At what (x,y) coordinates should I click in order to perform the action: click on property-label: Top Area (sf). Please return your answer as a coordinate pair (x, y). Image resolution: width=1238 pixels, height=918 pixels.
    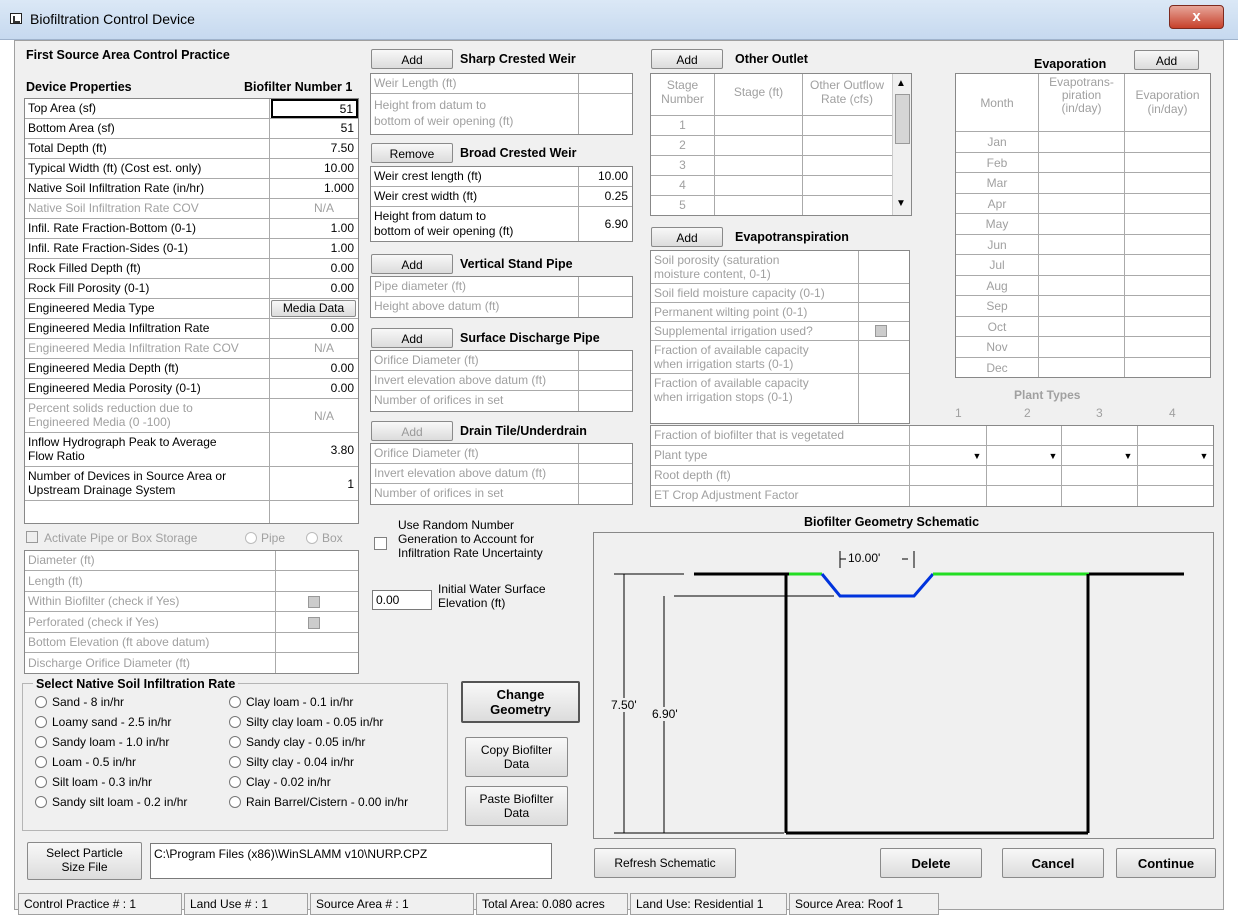
    Looking at the image, I should click on (62, 108).